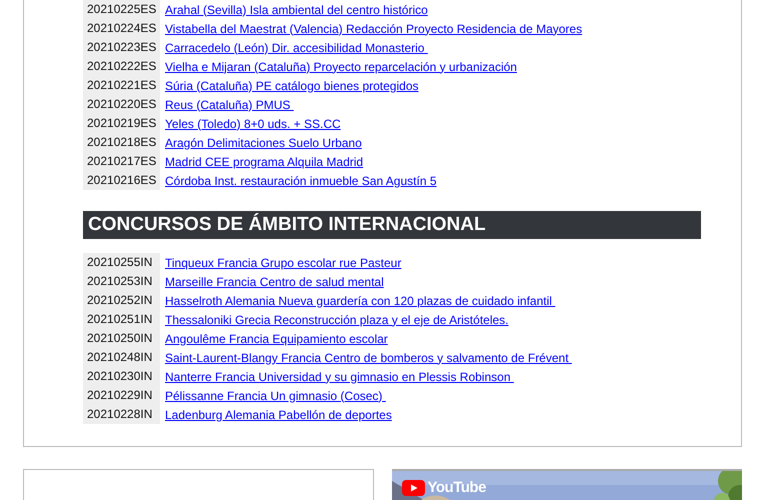  What do you see at coordinates (296, 9) in the screenshot?
I see `competition-link: Arahal (Sevilla) Isla ambiental del centro histórico` at bounding box center [296, 9].